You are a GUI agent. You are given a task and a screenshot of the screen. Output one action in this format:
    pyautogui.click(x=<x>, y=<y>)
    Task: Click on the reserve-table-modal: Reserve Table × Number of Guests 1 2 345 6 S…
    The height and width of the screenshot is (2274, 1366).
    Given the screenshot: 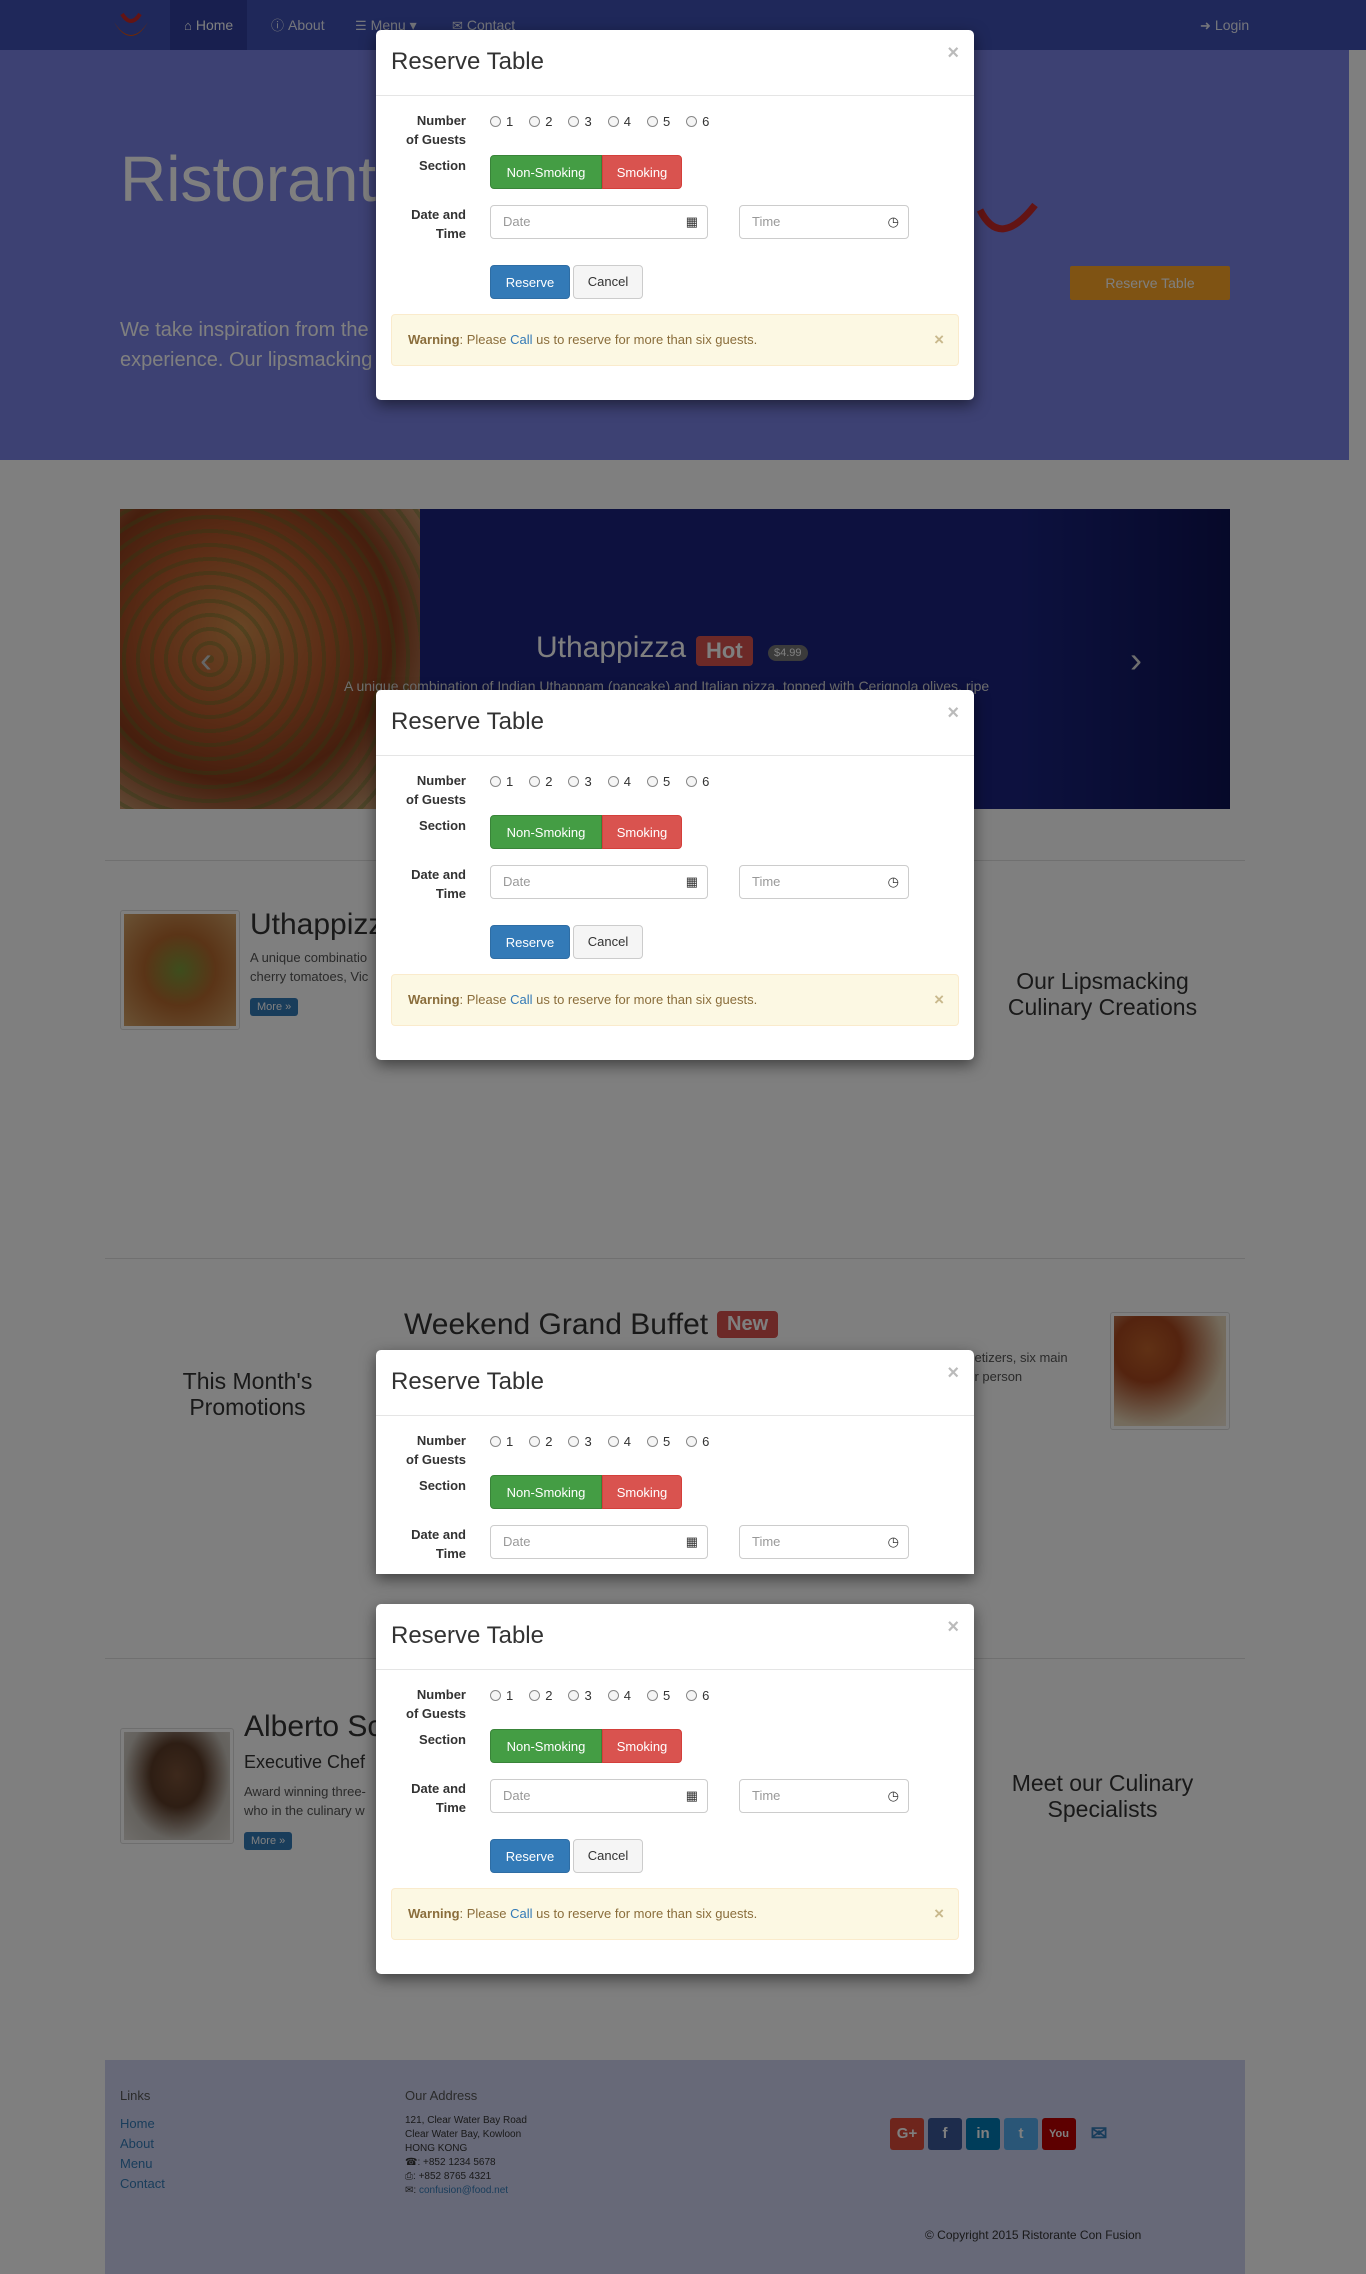 What is the action you would take?
    pyautogui.click(x=675, y=1462)
    